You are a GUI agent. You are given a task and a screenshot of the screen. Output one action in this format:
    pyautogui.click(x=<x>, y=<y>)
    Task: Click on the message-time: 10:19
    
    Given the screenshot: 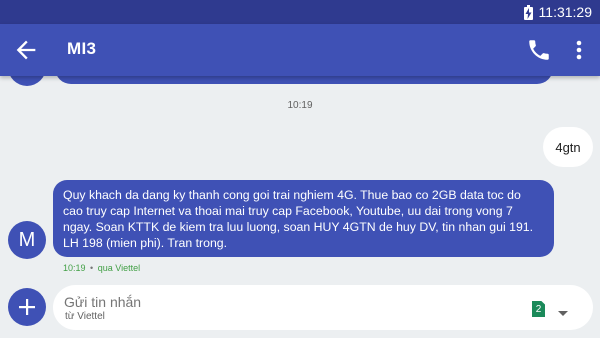 What is the action you would take?
    pyautogui.click(x=74, y=268)
    